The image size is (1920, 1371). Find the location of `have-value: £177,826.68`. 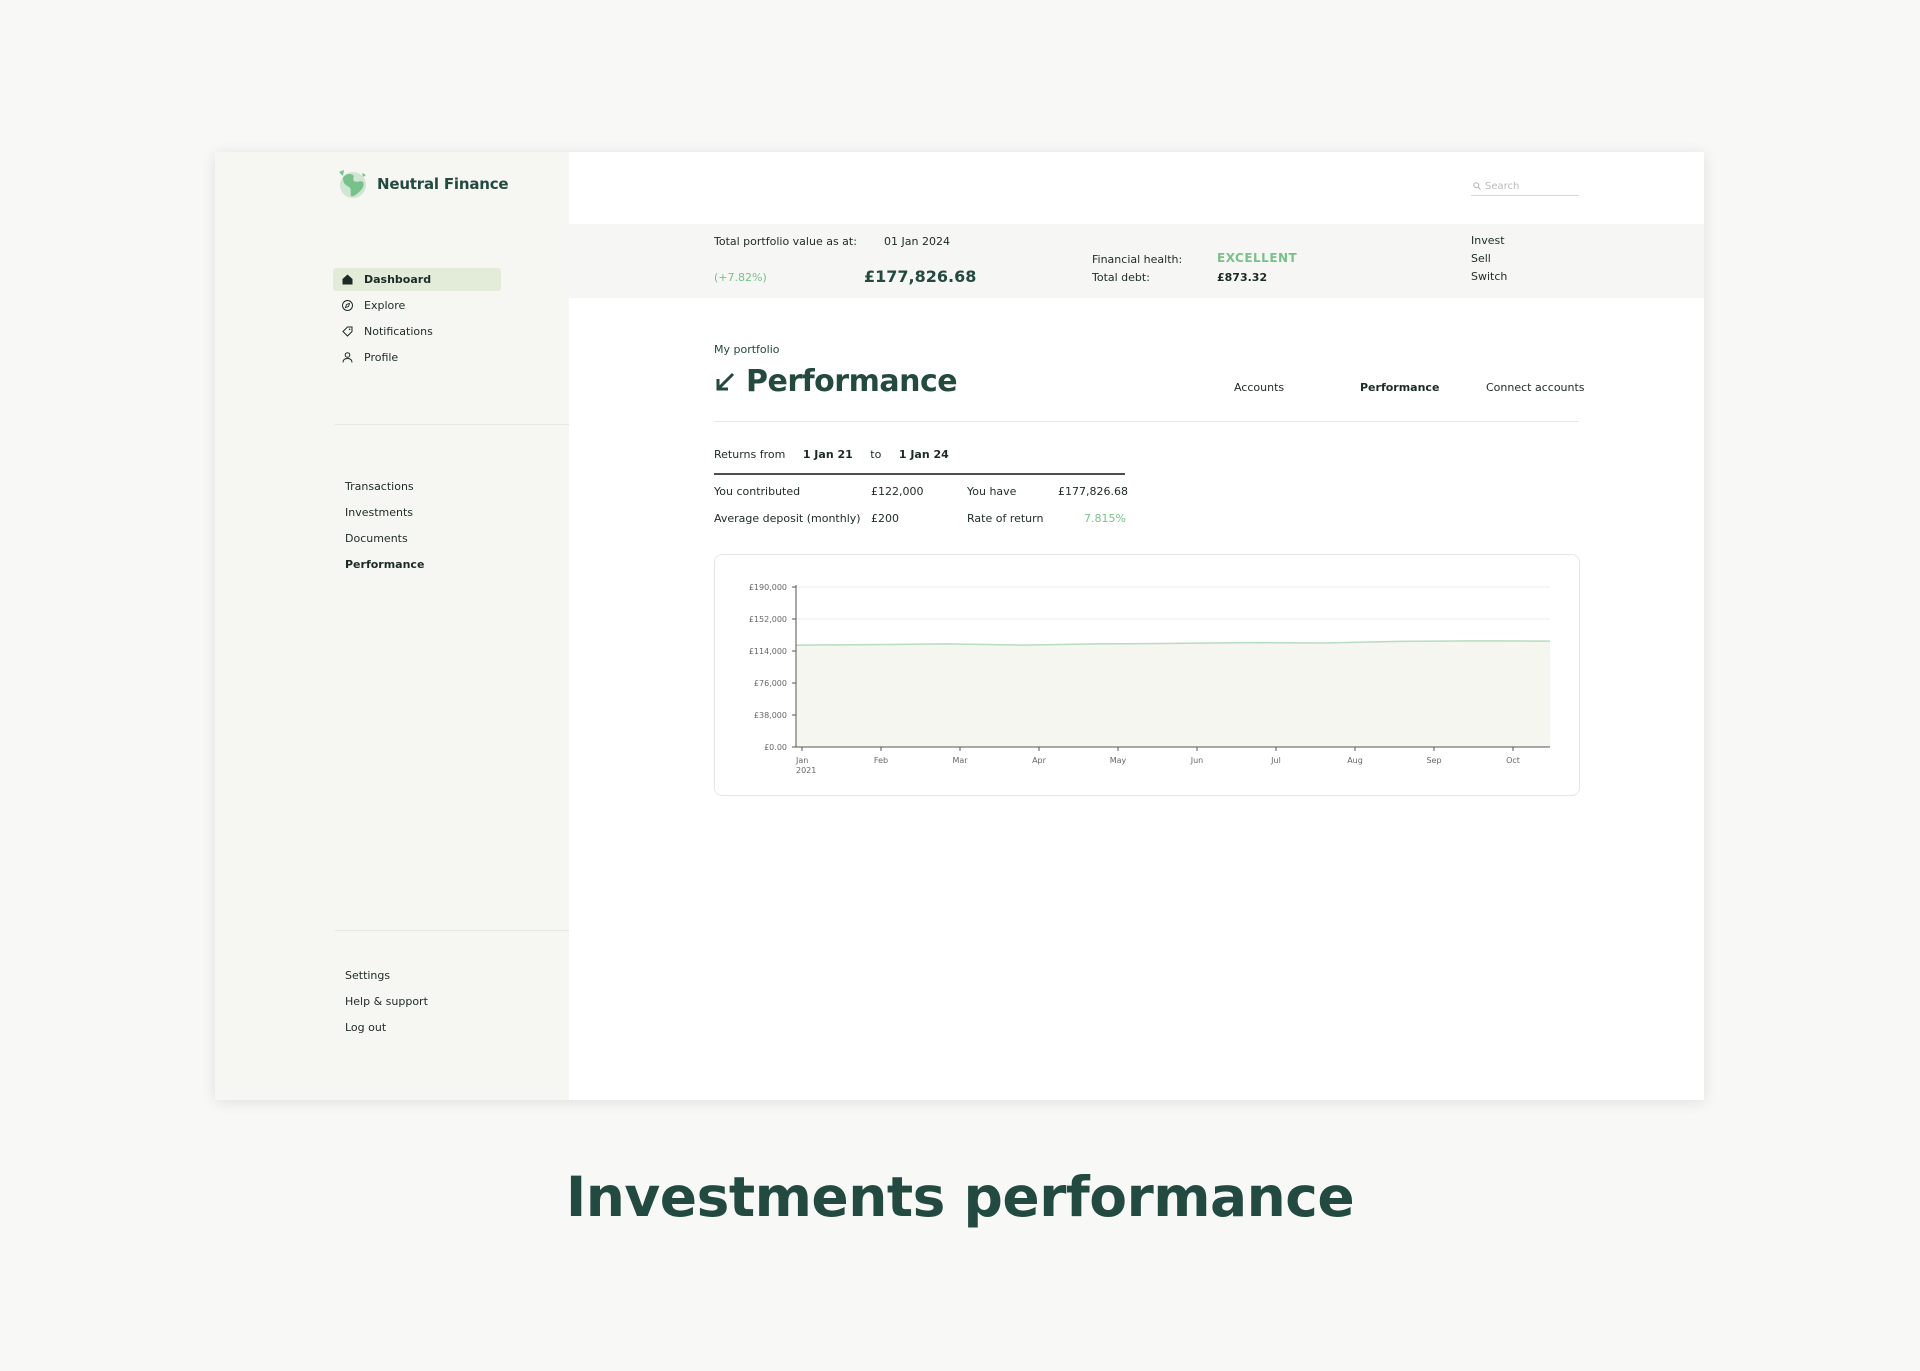

have-value: £177,826.68 is located at coordinates (1093, 491).